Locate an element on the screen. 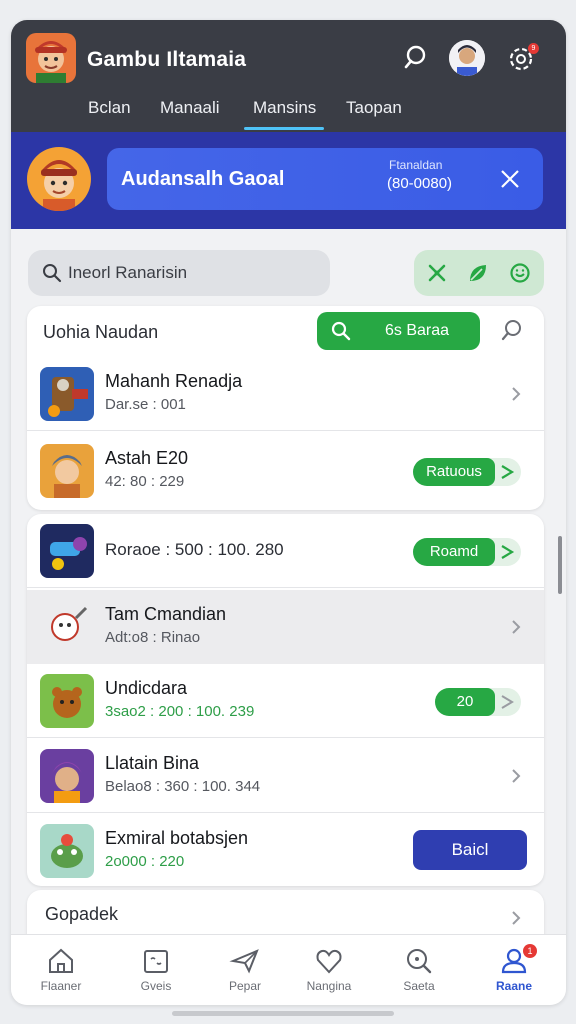 The height and width of the screenshot is (1024, 576). nav-label: Raane is located at coordinates (514, 986).